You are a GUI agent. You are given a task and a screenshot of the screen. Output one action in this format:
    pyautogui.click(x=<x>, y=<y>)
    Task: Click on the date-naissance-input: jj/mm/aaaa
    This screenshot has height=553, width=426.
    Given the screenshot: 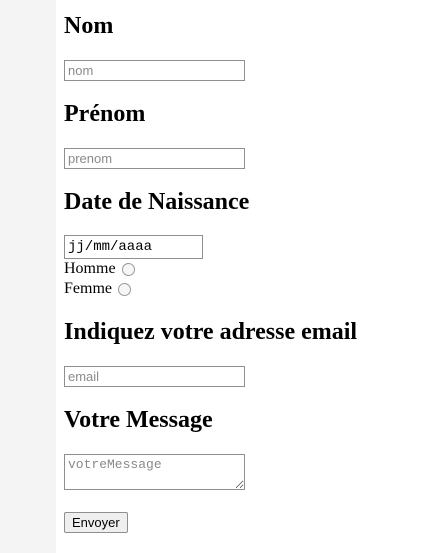 What is the action you would take?
    pyautogui.click(x=133, y=247)
    